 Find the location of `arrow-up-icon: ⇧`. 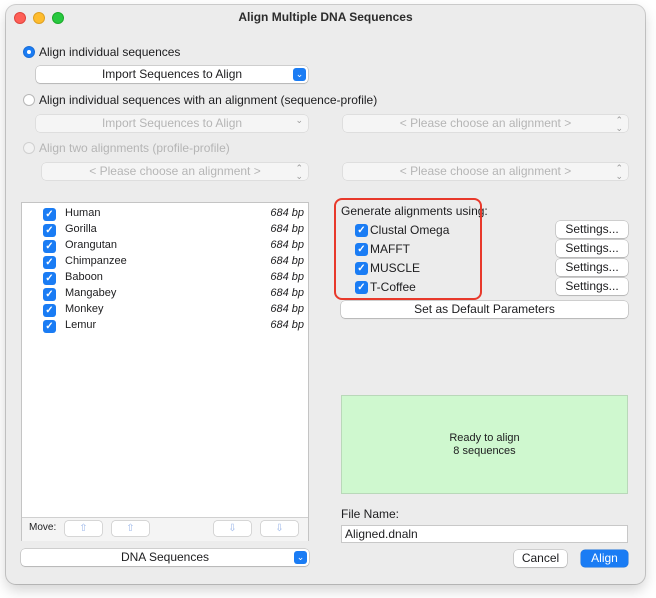

arrow-up-icon: ⇧ is located at coordinates (83, 528).